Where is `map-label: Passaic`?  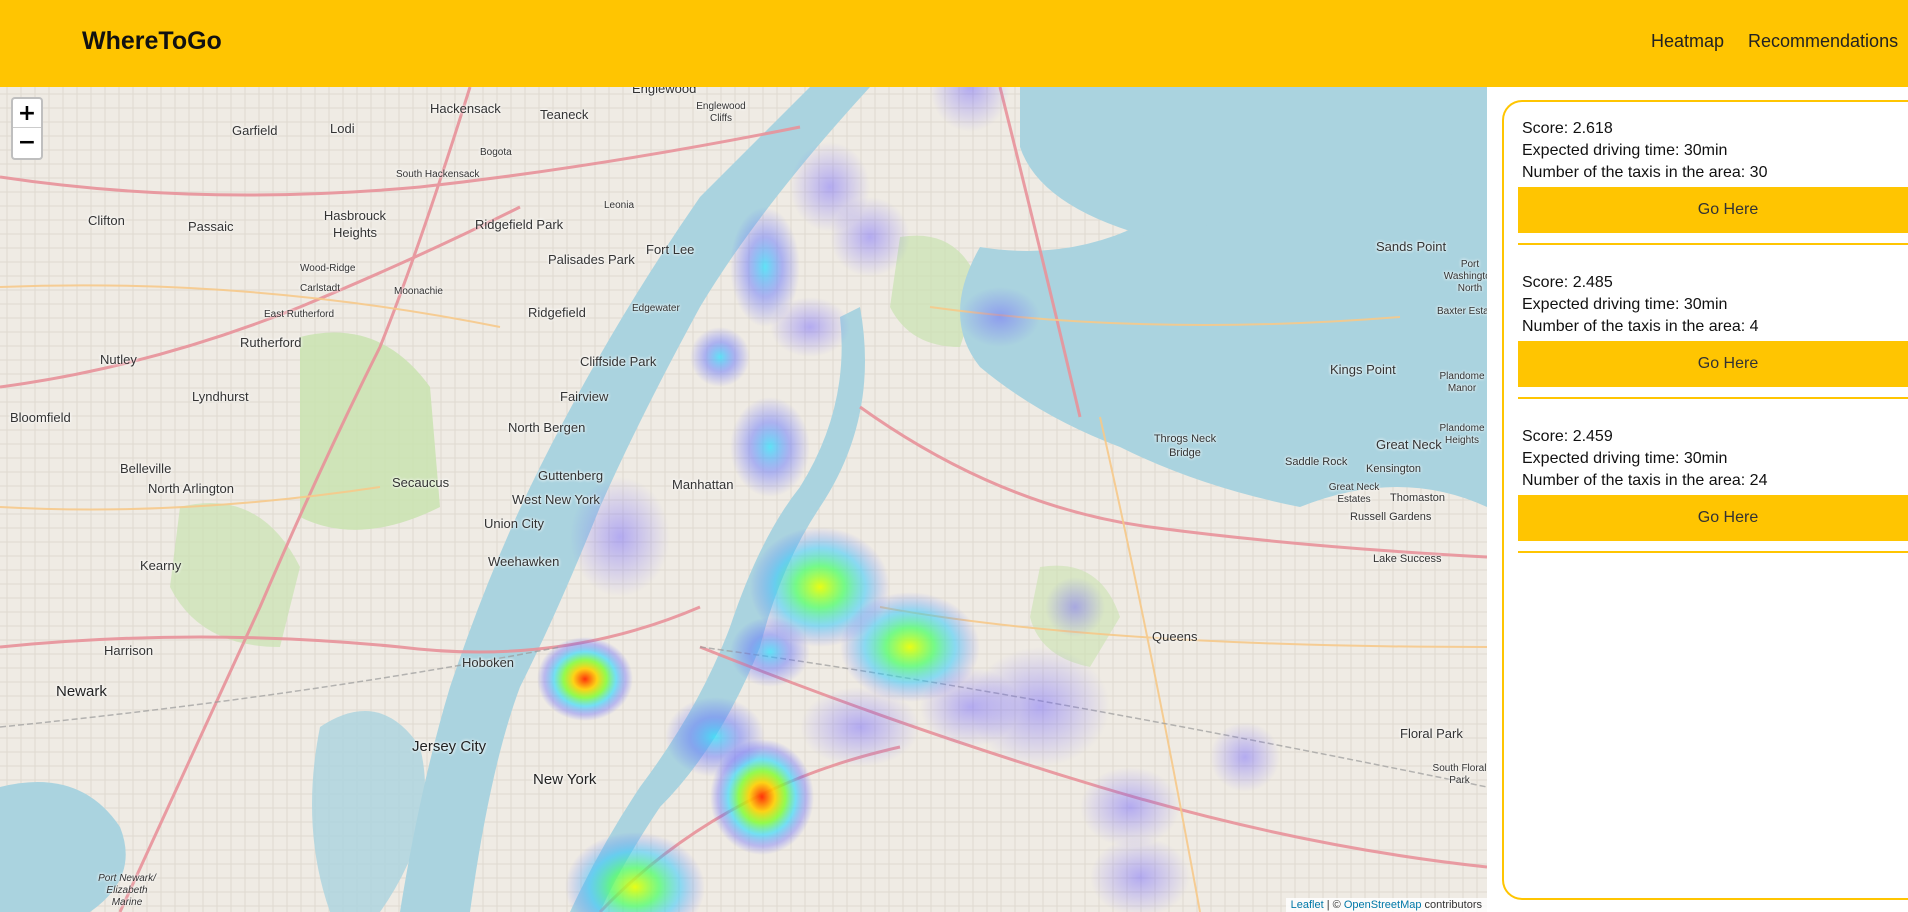 map-label: Passaic is located at coordinates (211, 226).